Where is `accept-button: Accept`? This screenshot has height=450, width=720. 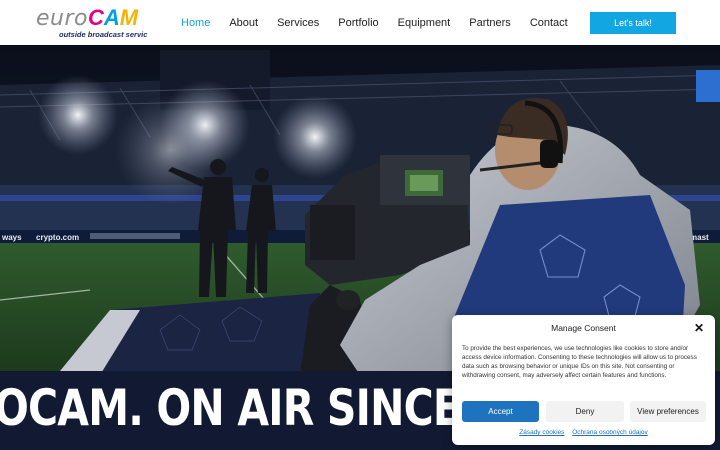
accept-button: Accept is located at coordinates (500, 411).